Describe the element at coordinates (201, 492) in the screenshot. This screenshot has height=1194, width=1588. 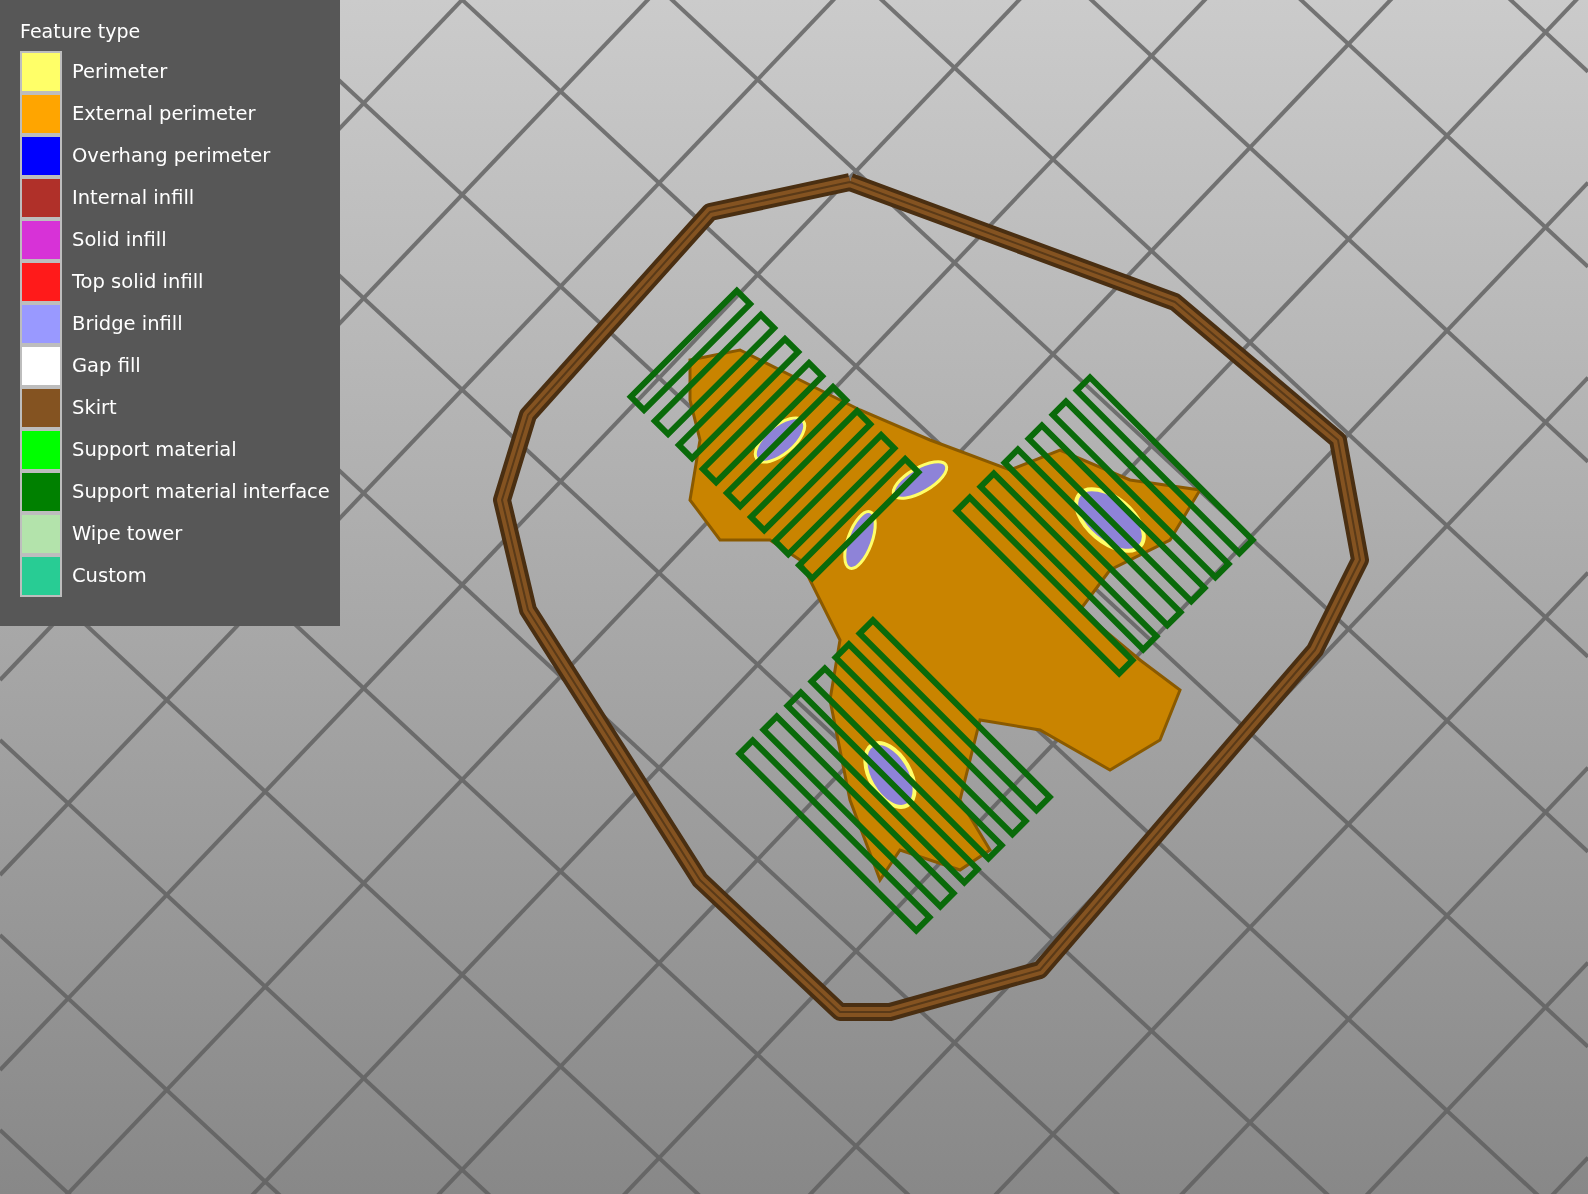
I see `legend-label: Support material interface` at that location.